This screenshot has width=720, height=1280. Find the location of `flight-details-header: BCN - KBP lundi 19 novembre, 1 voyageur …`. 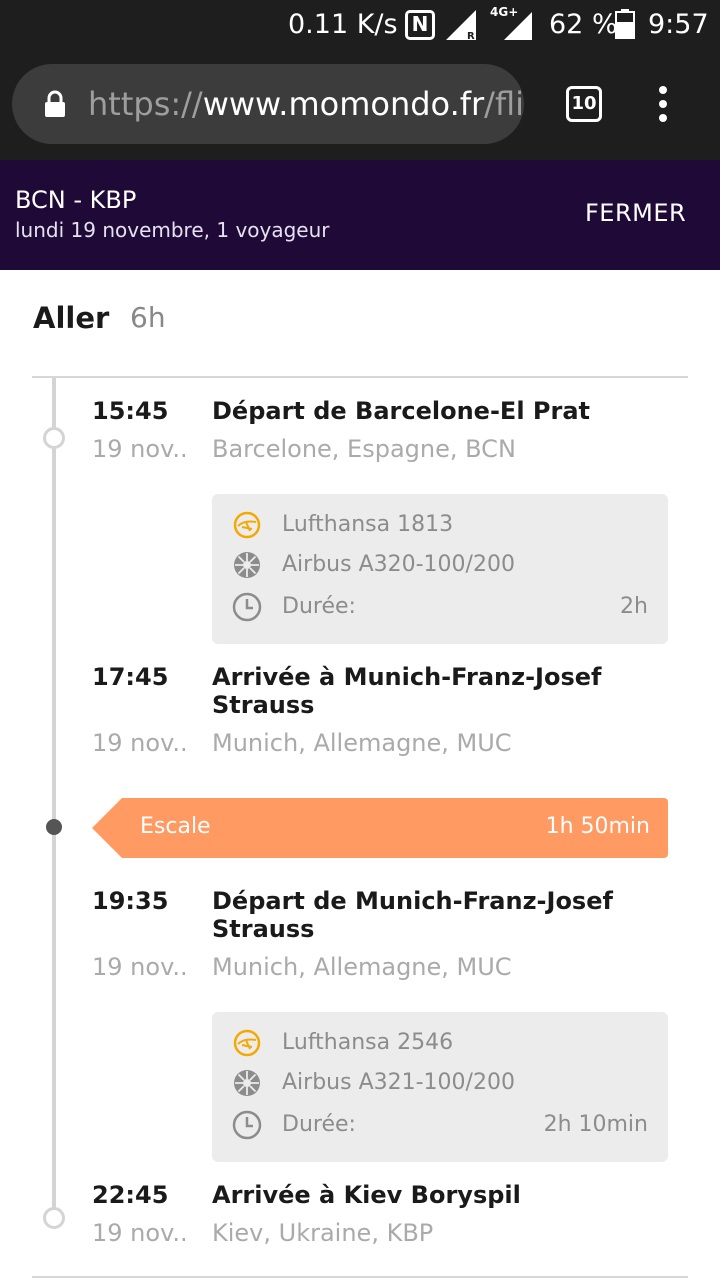

flight-details-header: BCN - KBP lundi 19 novembre, 1 voyageur … is located at coordinates (360, 215).